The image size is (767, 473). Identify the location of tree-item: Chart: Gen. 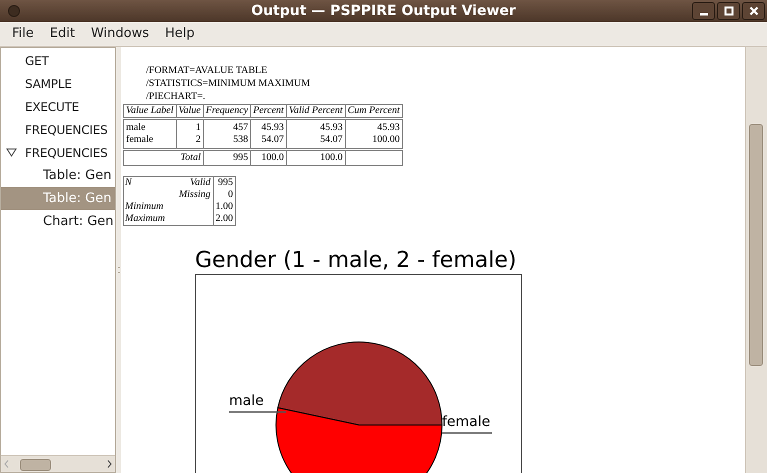
(58, 221).